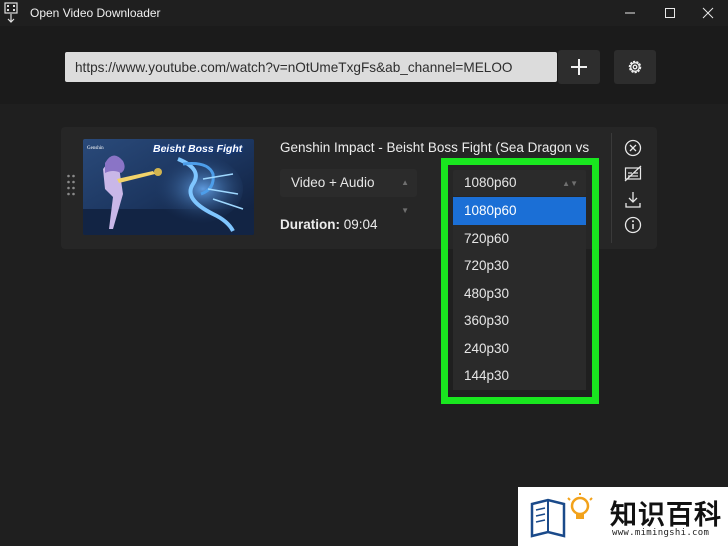 This screenshot has width=728, height=546. I want to click on updown-arrows-icon: ▲▼, so click(405, 196).